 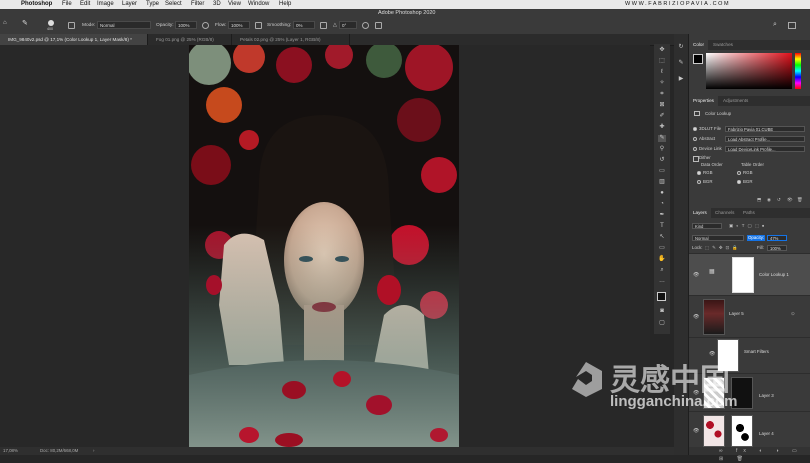 I want to click on search-icon: ⌕, so click(x=775, y=25).